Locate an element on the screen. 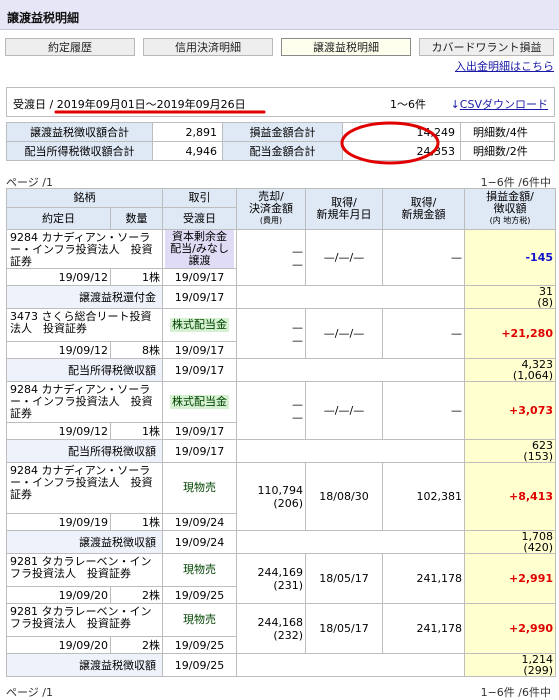  tax-amount: 1,708 (420) is located at coordinates (510, 542).